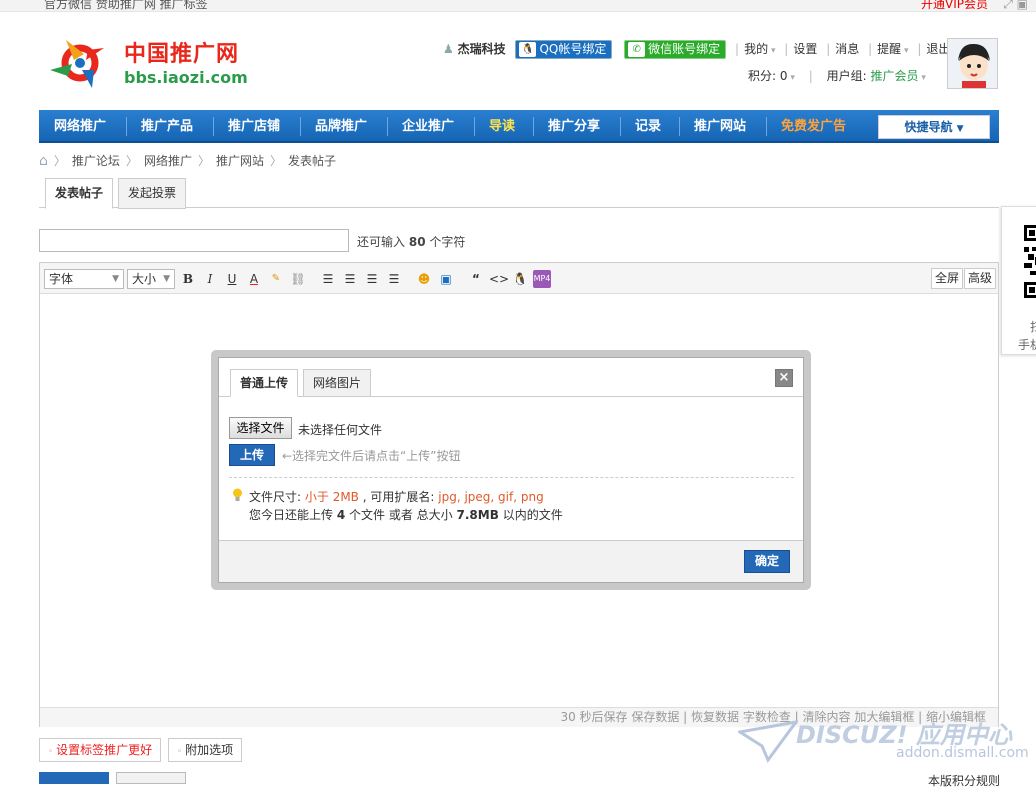 The height and width of the screenshot is (789, 1036). Describe the element at coordinates (340, 430) in the screenshot. I see `no-file-label: 未选择任何文件` at that location.